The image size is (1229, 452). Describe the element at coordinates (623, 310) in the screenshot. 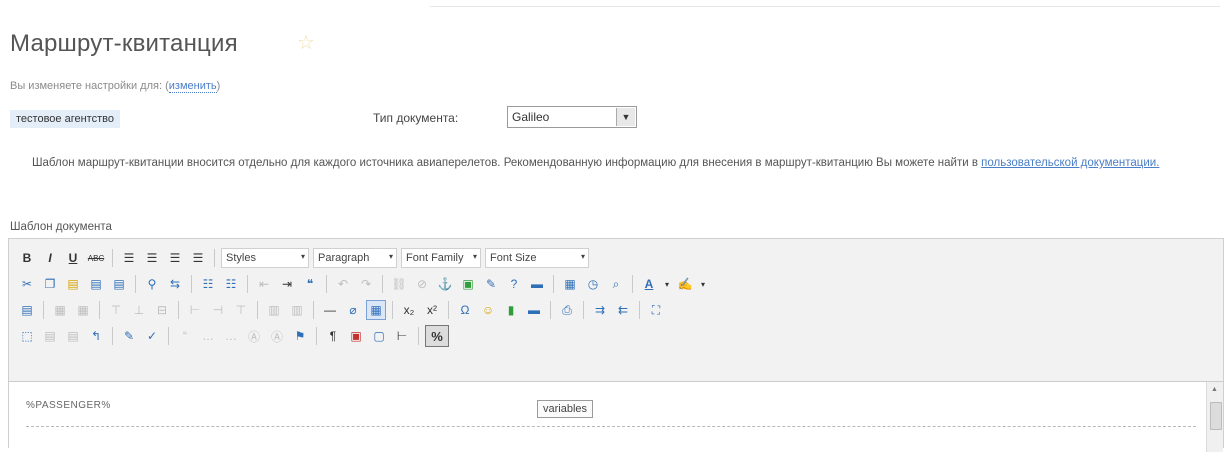

I see `rtl-icon: ⇇` at that location.